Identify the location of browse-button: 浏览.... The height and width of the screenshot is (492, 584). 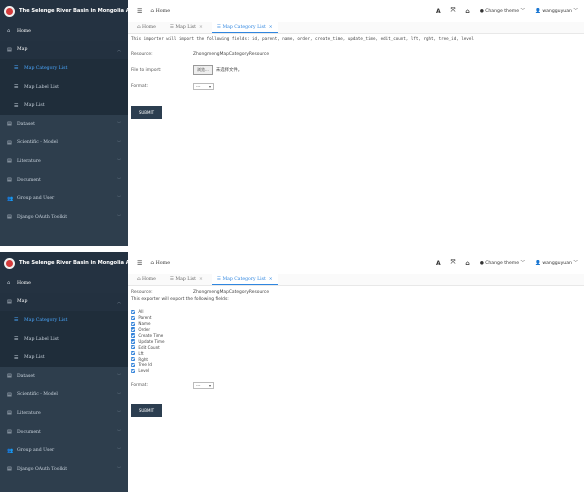
(203, 70).